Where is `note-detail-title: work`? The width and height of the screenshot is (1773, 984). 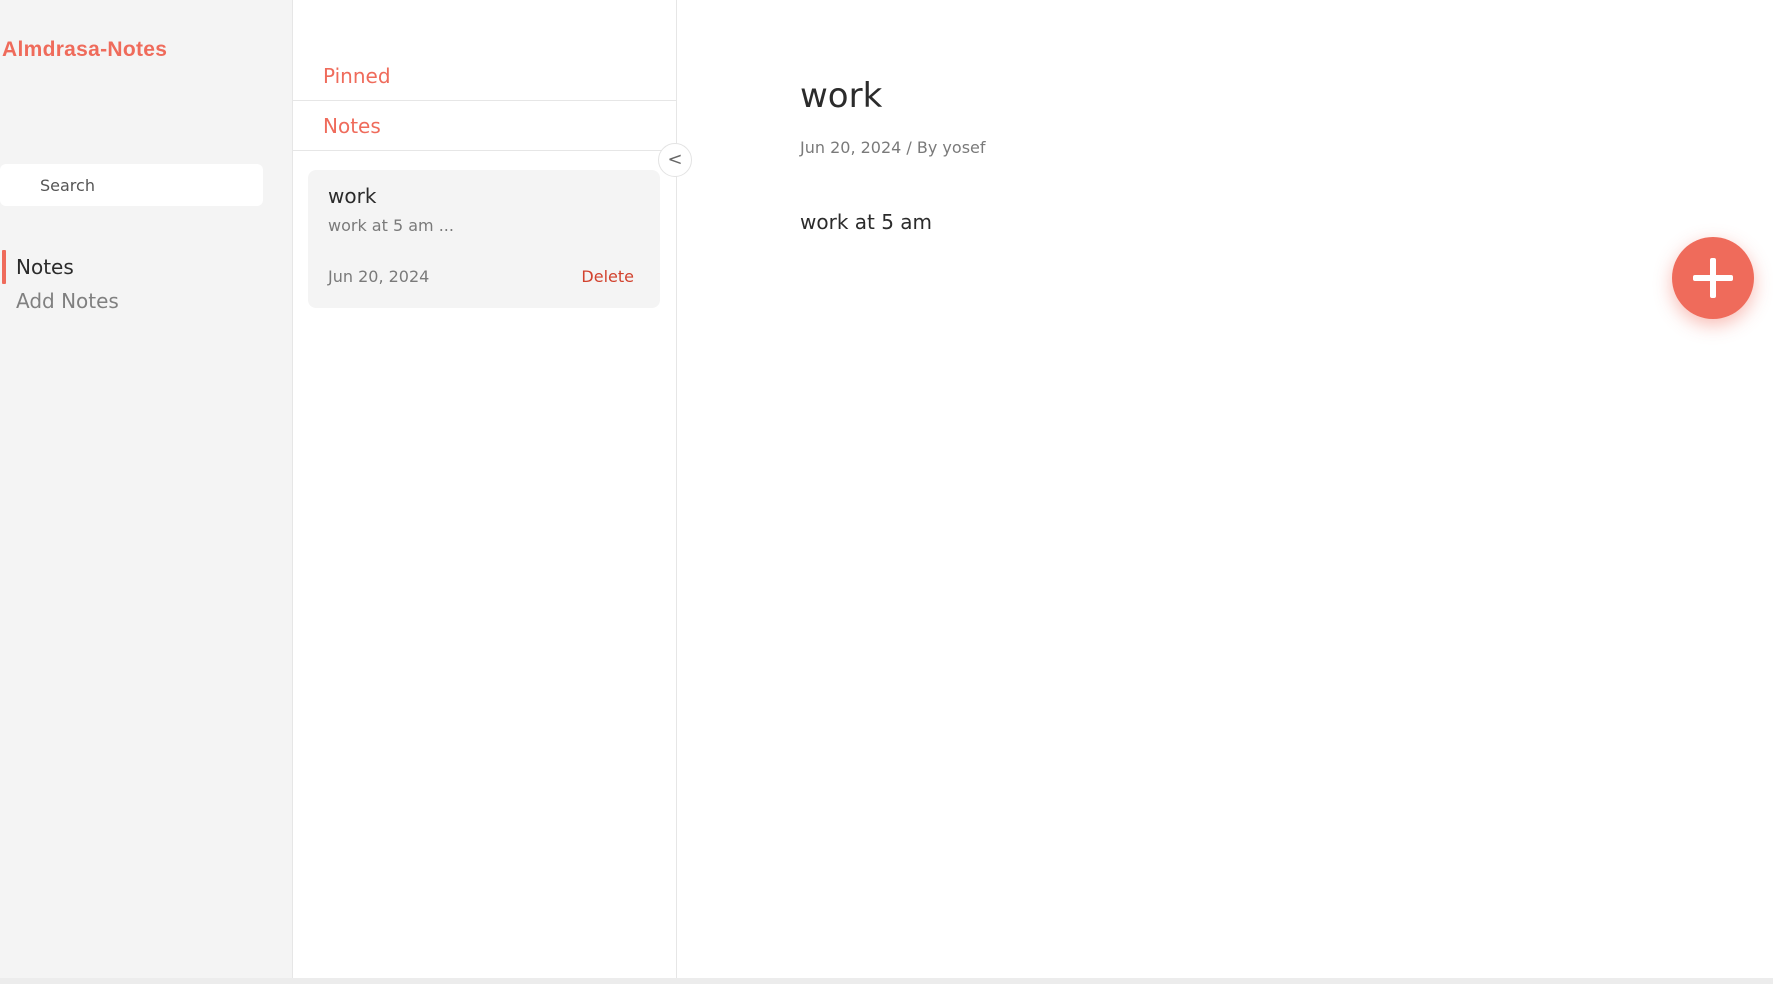 note-detail-title: work is located at coordinates (841, 96).